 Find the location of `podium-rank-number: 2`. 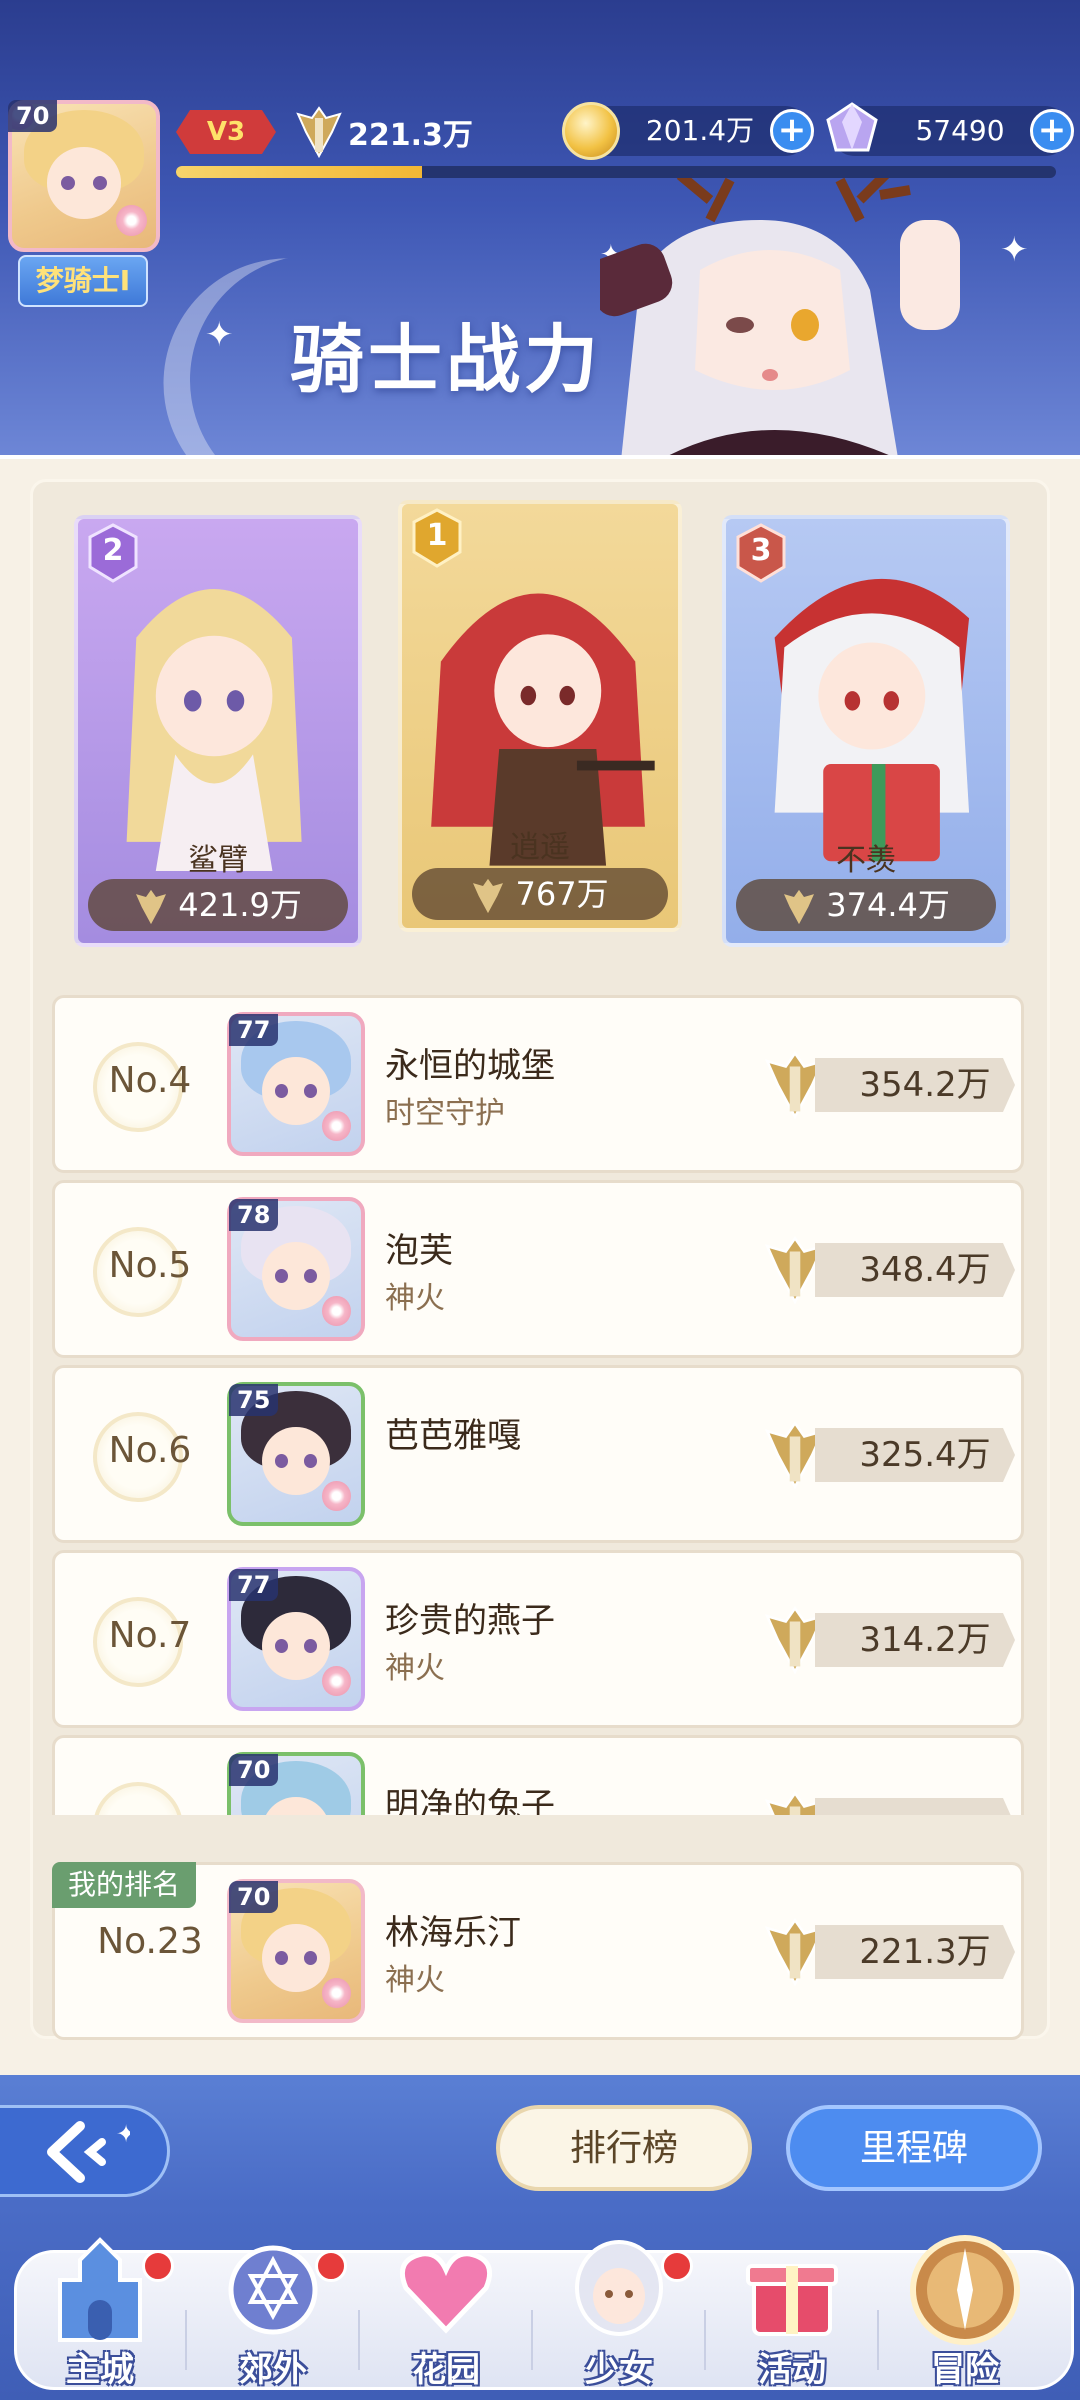

podium-rank-number: 2 is located at coordinates (113, 550).